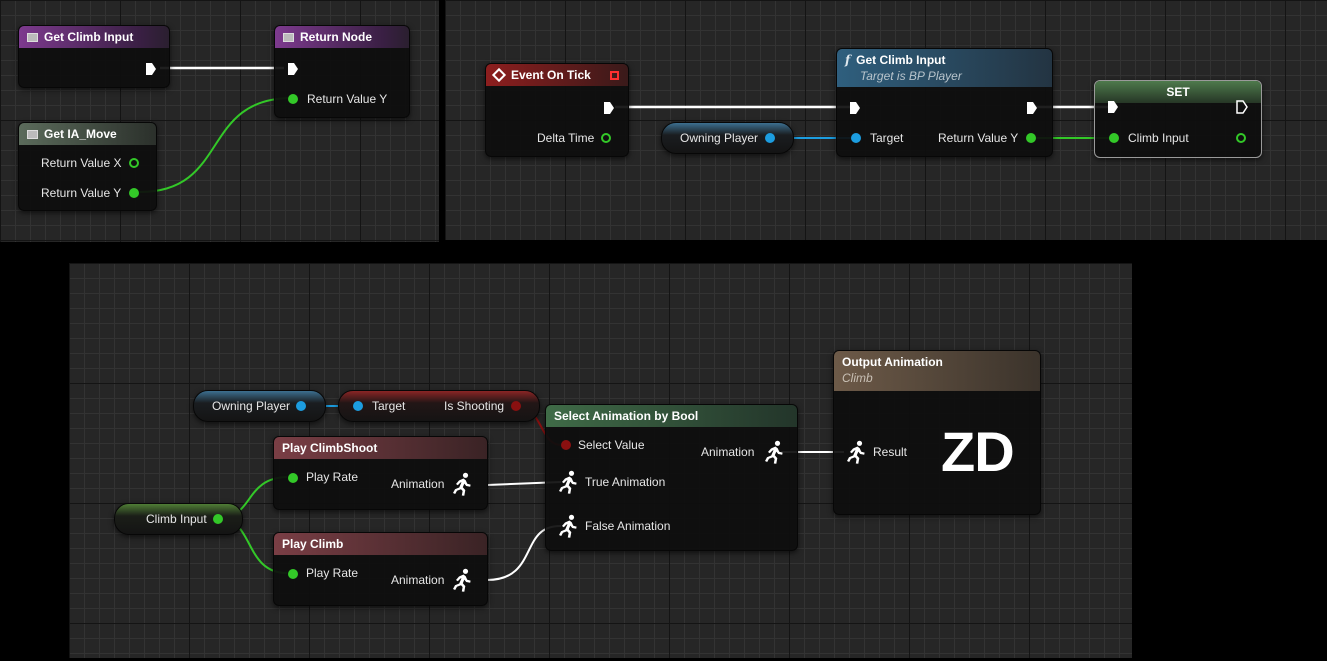 The image size is (1327, 661). I want to click on node-get-is-shooting: Target Is Shooting, so click(439, 406).